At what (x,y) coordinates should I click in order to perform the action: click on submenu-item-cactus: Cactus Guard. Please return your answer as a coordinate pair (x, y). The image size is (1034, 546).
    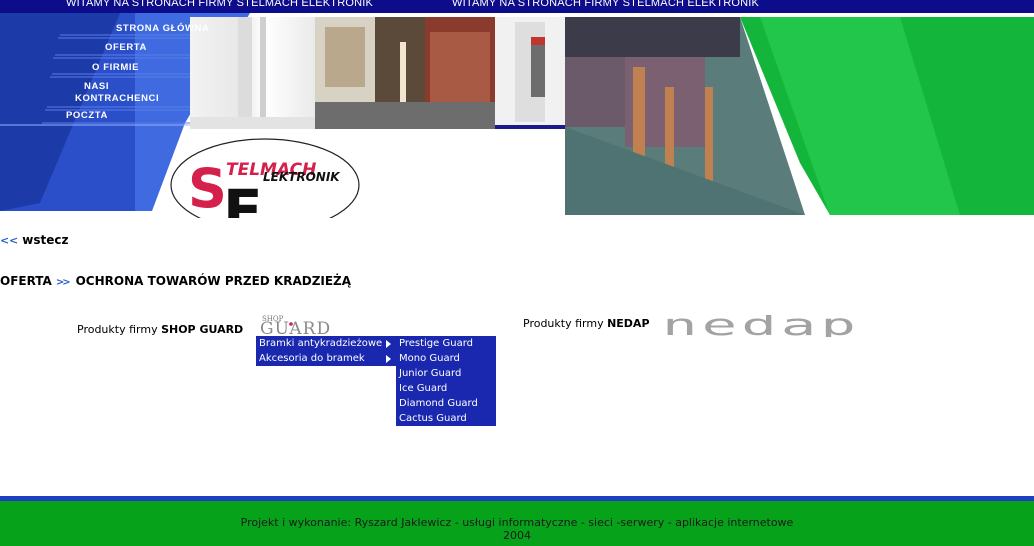
    Looking at the image, I should click on (446, 418).